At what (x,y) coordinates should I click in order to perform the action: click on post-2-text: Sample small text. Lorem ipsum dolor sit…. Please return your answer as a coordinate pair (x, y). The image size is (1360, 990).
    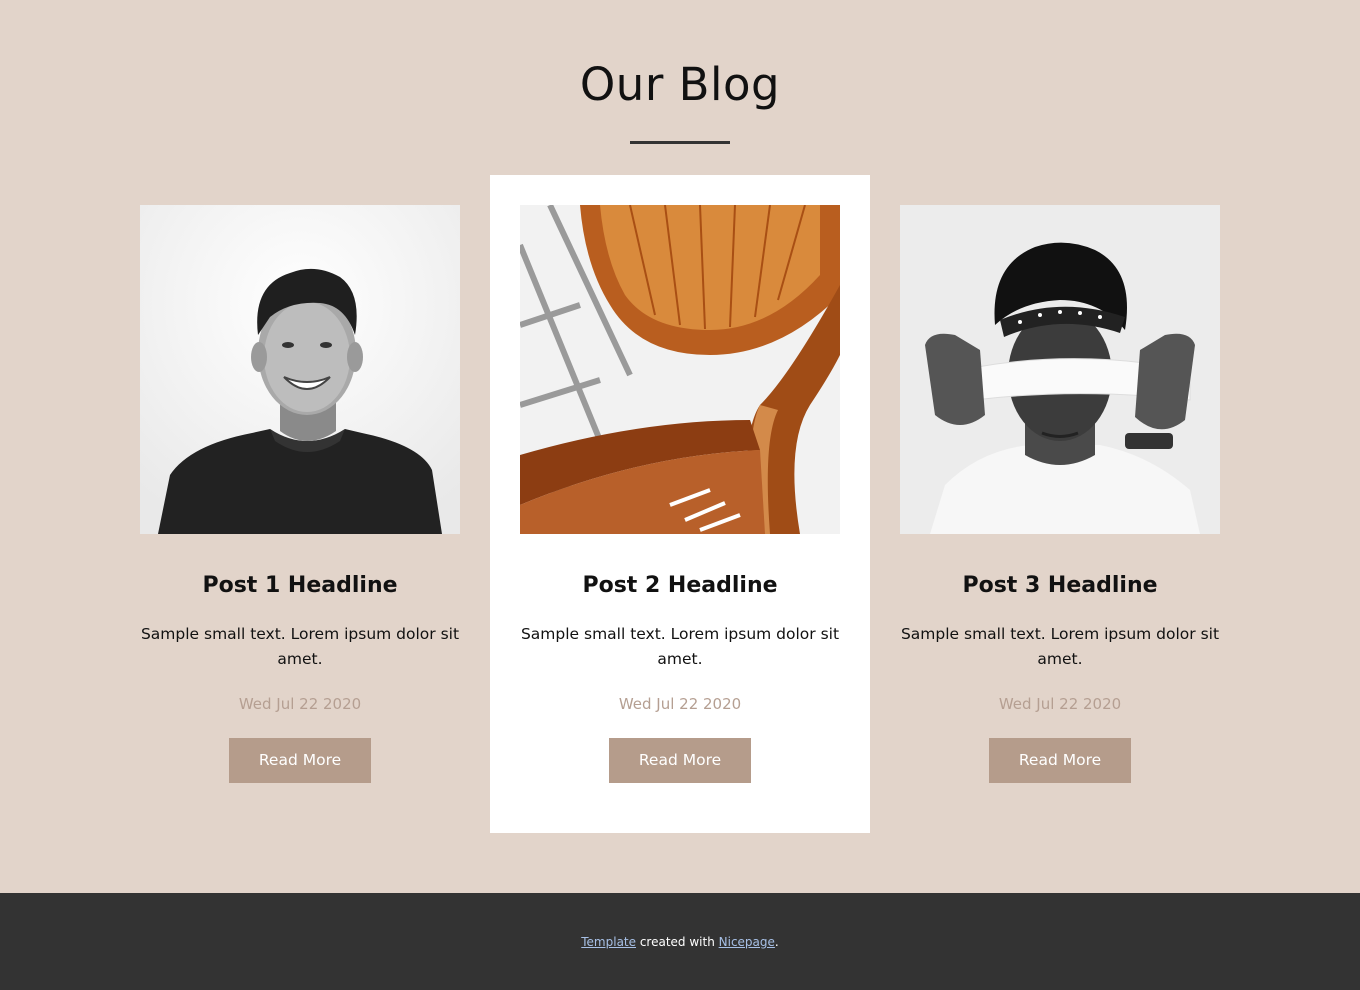
    Looking at the image, I should click on (680, 646).